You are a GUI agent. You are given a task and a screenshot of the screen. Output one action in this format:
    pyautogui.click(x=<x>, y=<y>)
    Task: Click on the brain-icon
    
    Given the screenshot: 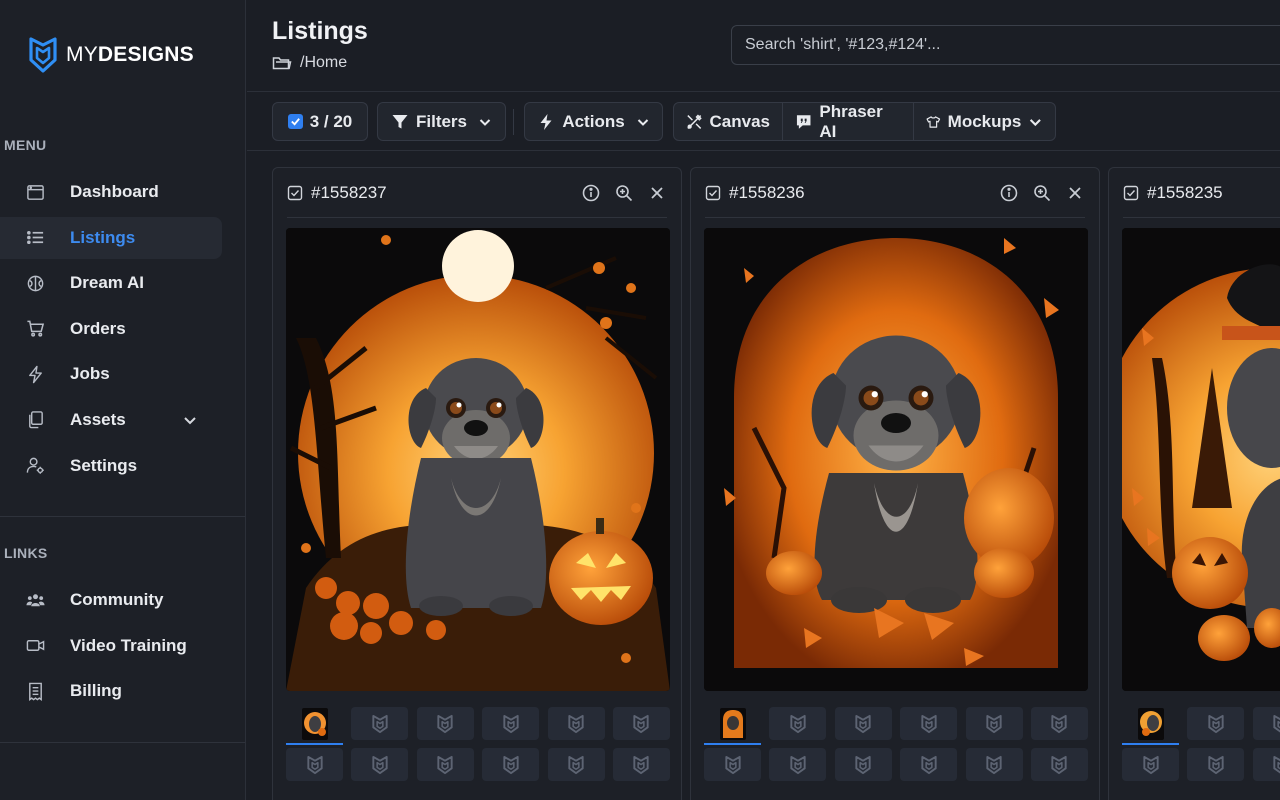 What is the action you would take?
    pyautogui.click(x=35, y=283)
    